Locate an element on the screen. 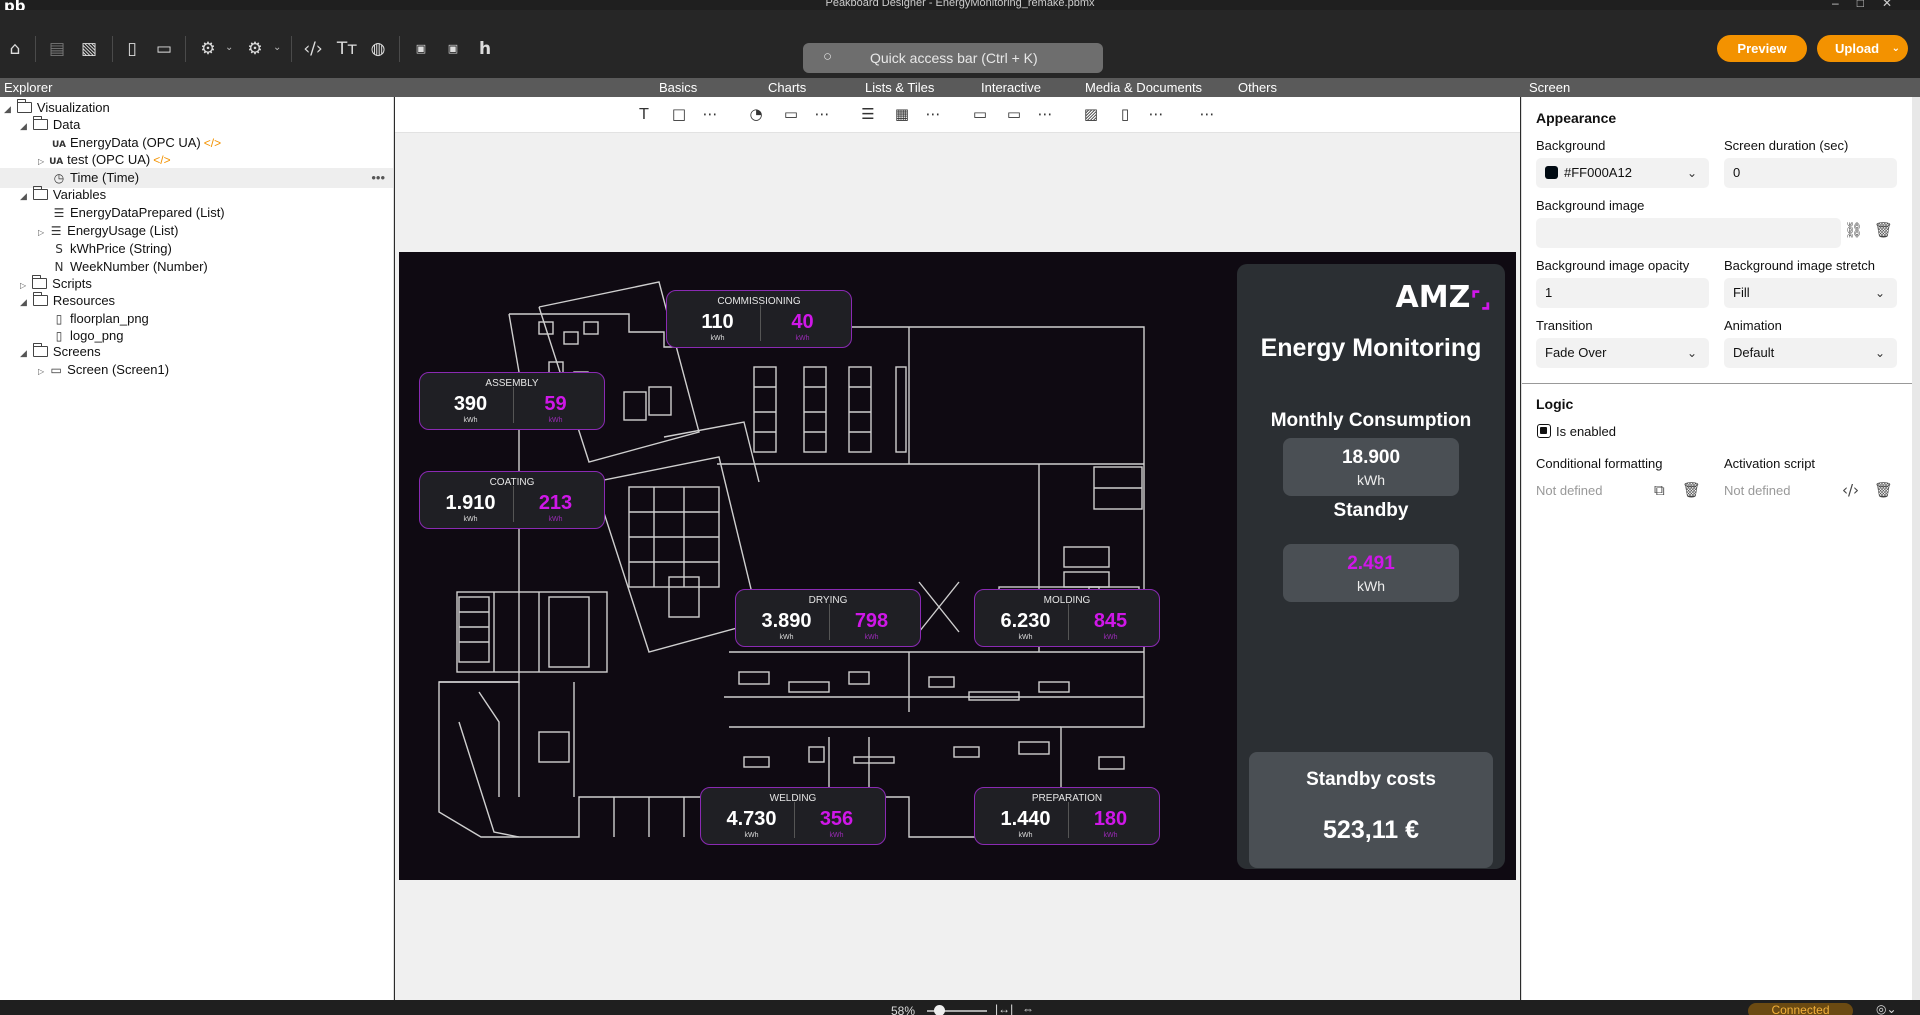 The image size is (1920, 1015). connection-status: Connected is located at coordinates (1800, 1009).